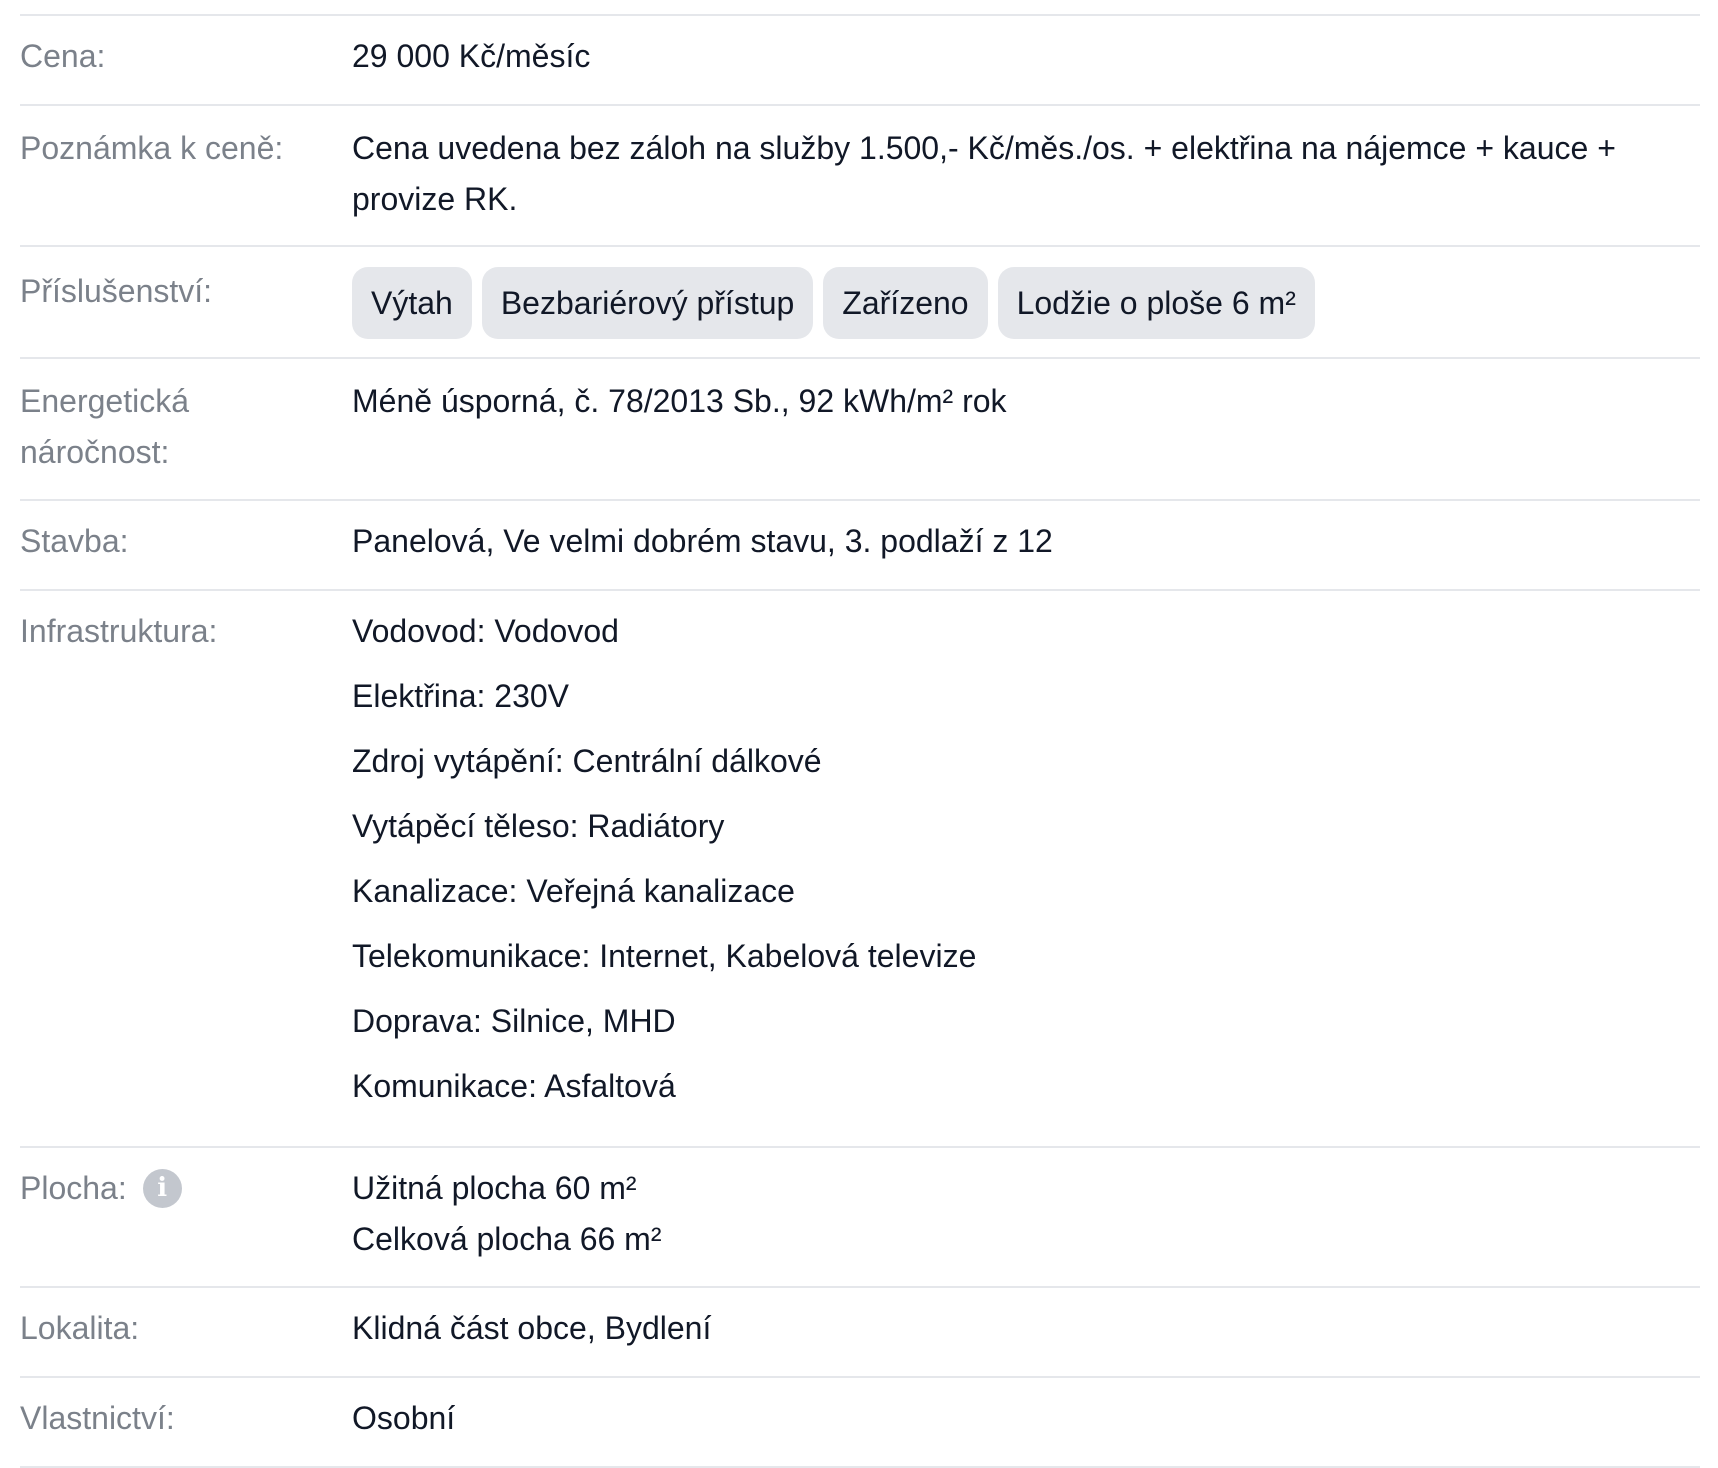 This screenshot has height=1468, width=1718. I want to click on row-lokalita: Lokalita: Klidná část obce, Bydlení, so click(860, 1333).